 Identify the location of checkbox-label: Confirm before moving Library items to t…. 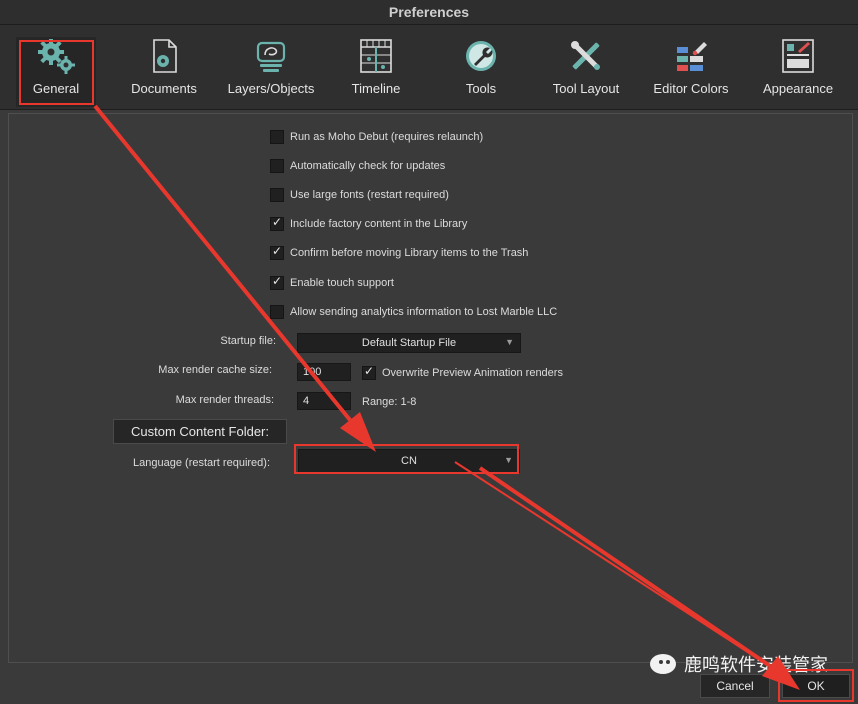
(409, 253).